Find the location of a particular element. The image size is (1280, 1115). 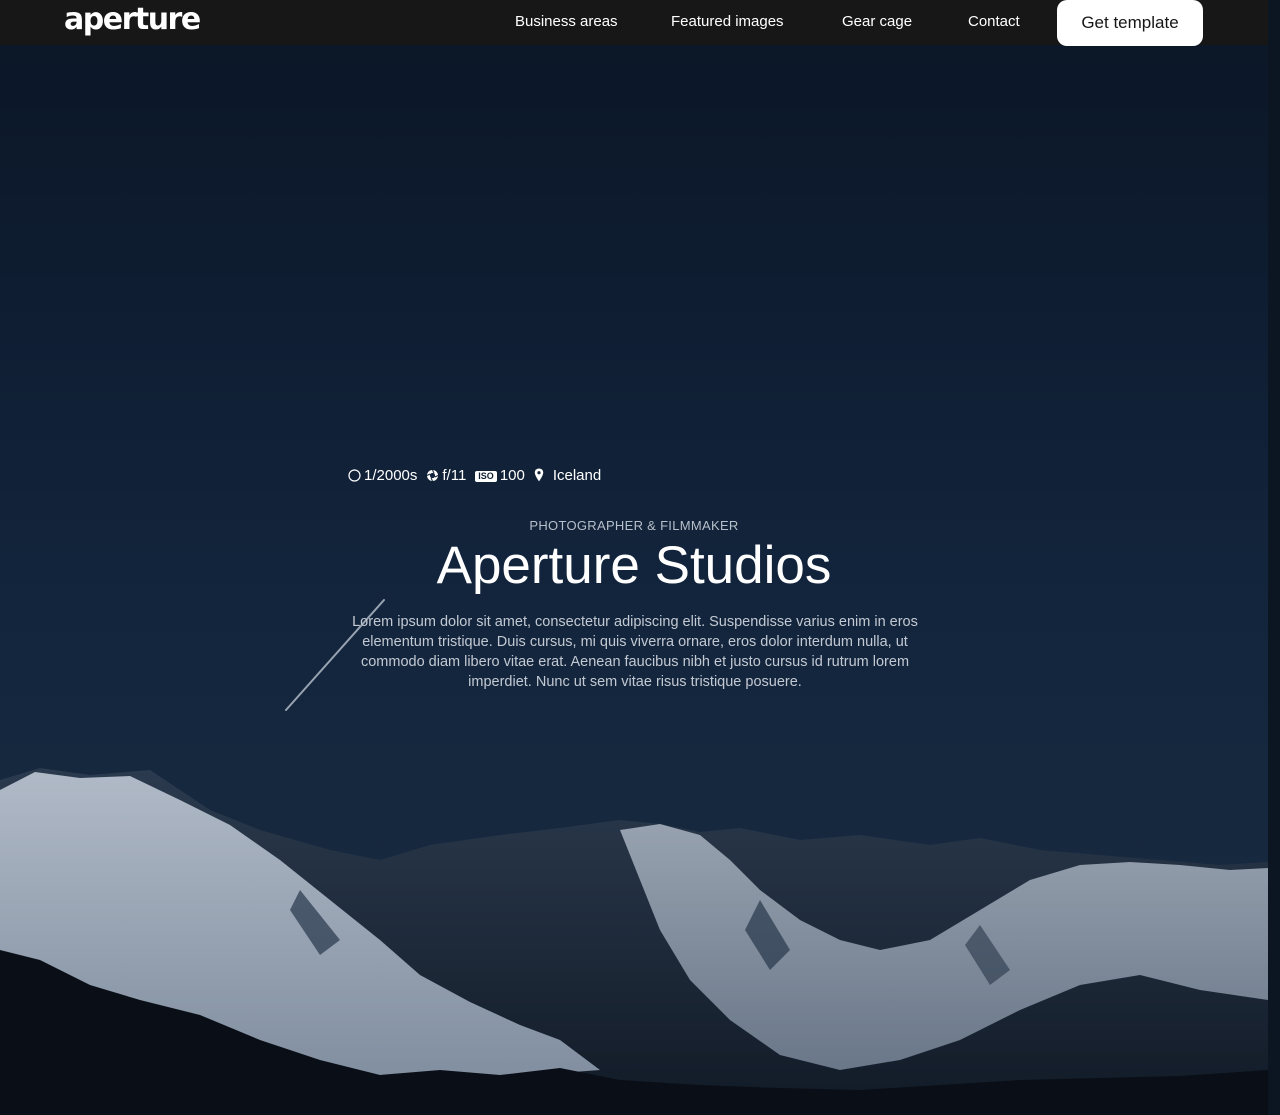

aperture-setting: f/11 is located at coordinates (446, 475).